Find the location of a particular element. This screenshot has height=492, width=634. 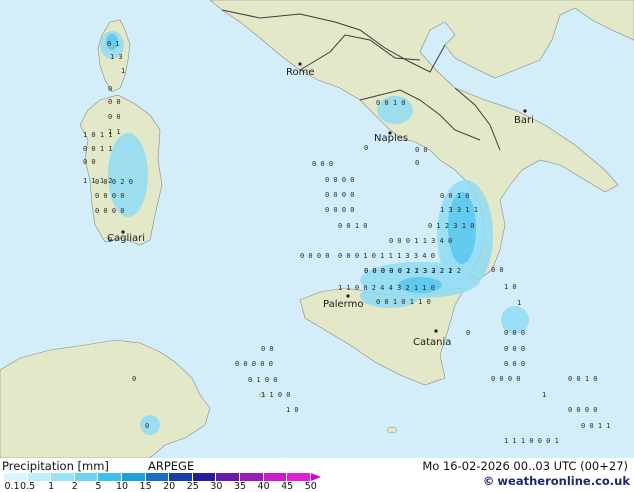

precip-value-row: 0 0 0 2 0 is located at coordinates (114, 182).